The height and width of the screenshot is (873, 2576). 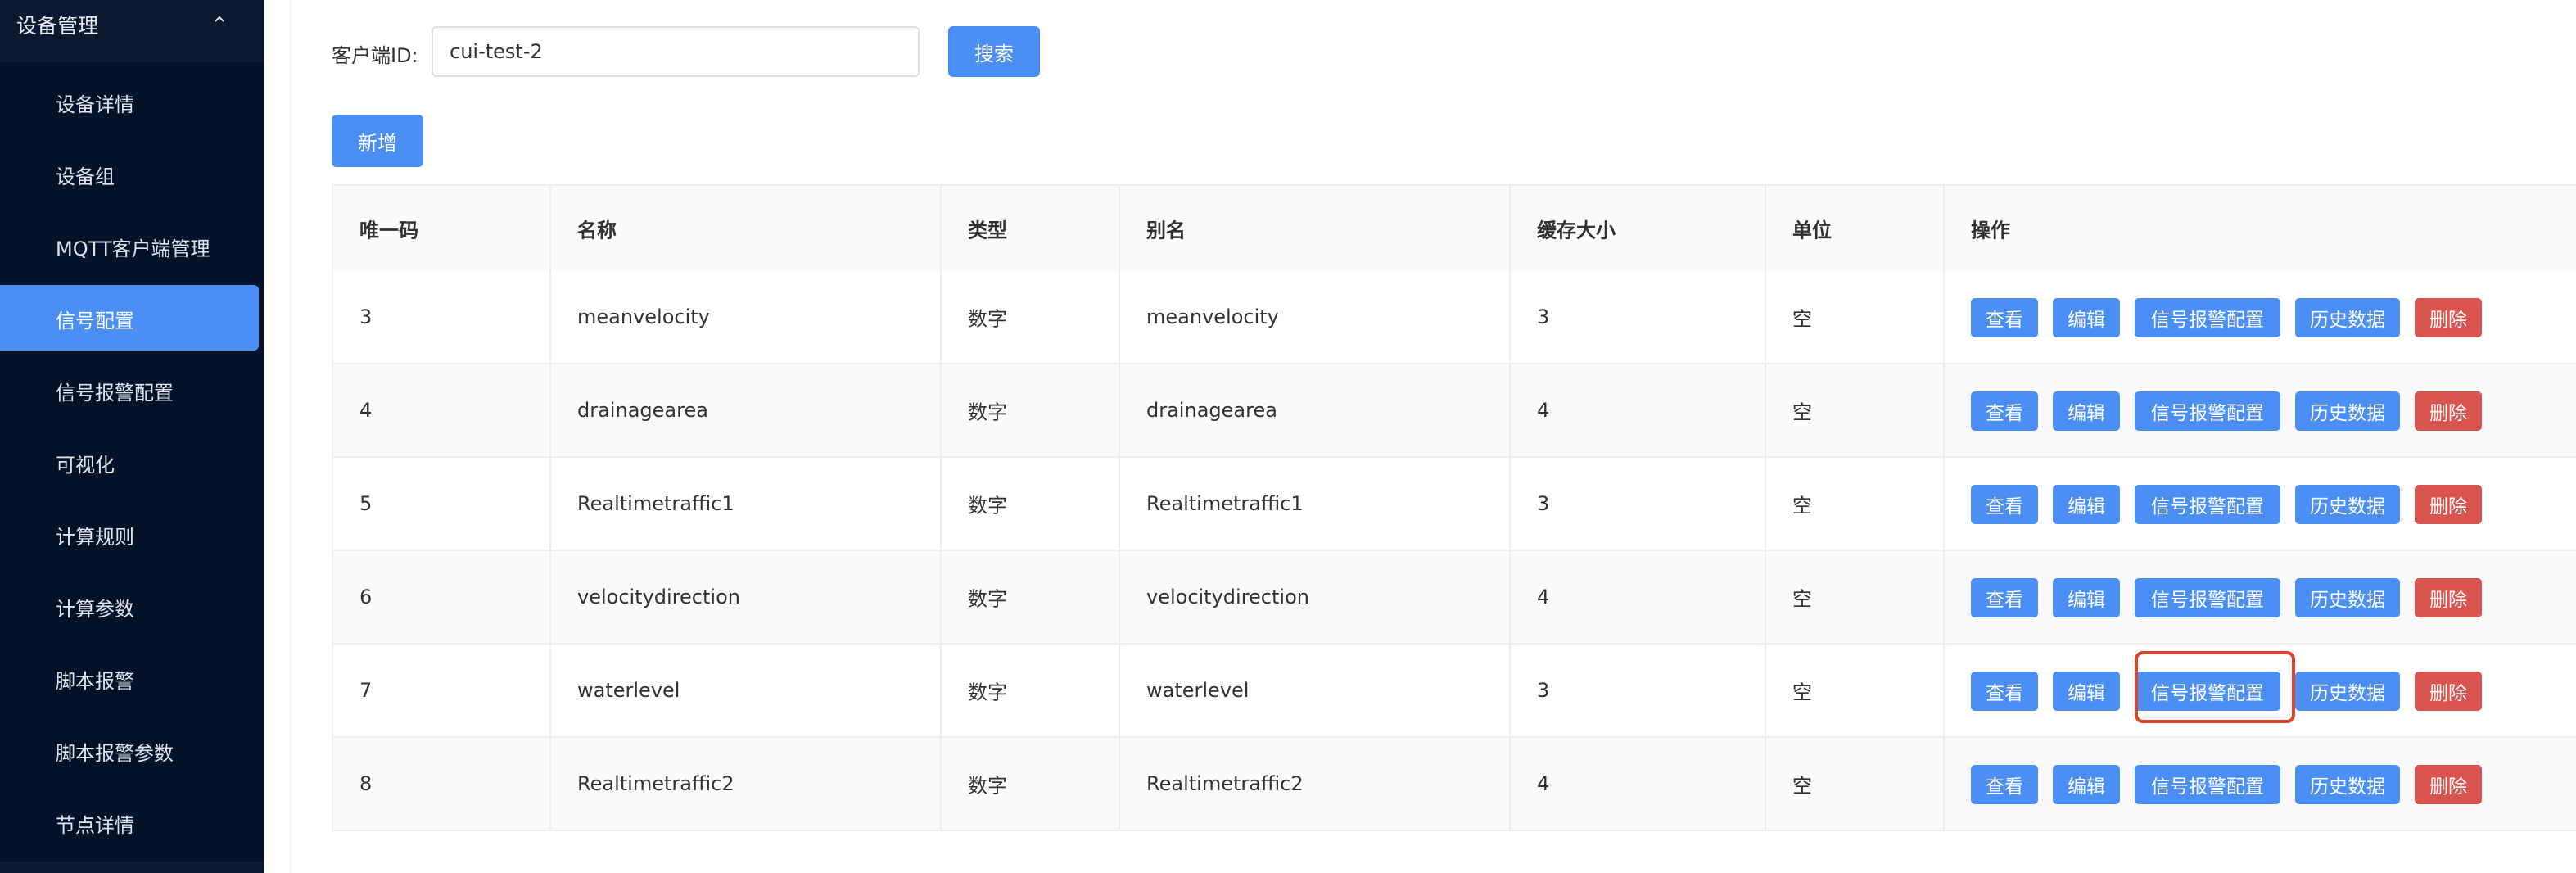 I want to click on sidebar-item-label: 可视化, so click(x=85, y=466).